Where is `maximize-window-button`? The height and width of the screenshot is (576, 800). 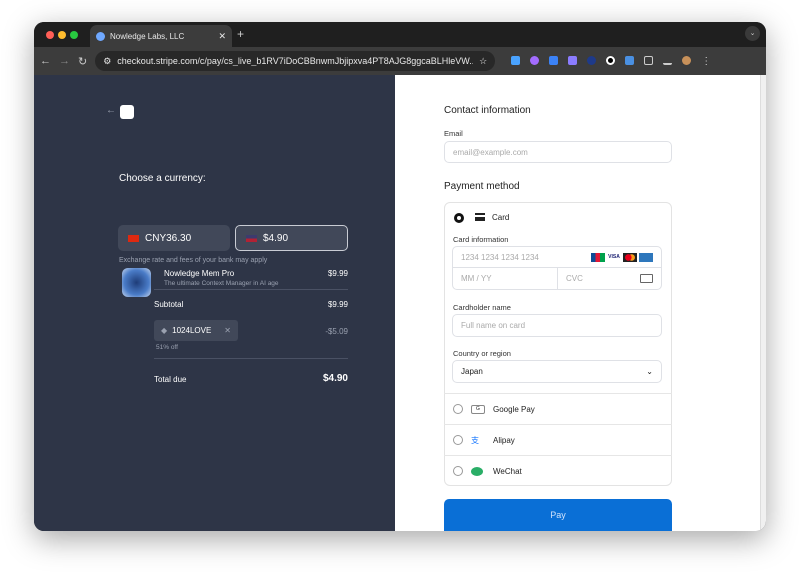 maximize-window-button is located at coordinates (74, 35).